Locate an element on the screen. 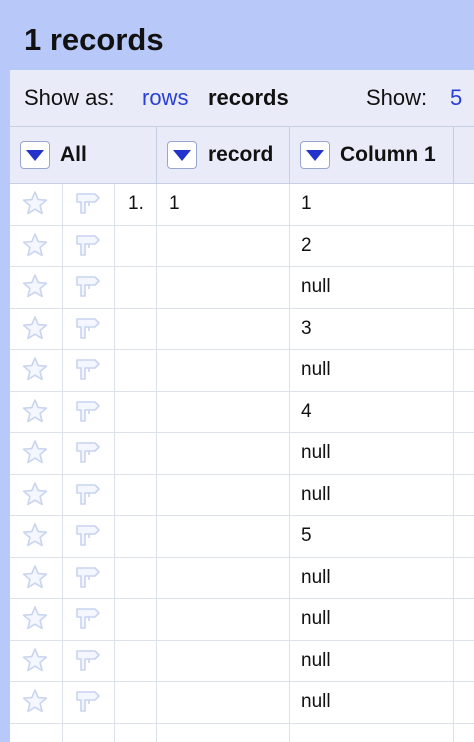 The height and width of the screenshot is (742, 474). column-header-row: All record Column 1 is located at coordinates (242, 155).